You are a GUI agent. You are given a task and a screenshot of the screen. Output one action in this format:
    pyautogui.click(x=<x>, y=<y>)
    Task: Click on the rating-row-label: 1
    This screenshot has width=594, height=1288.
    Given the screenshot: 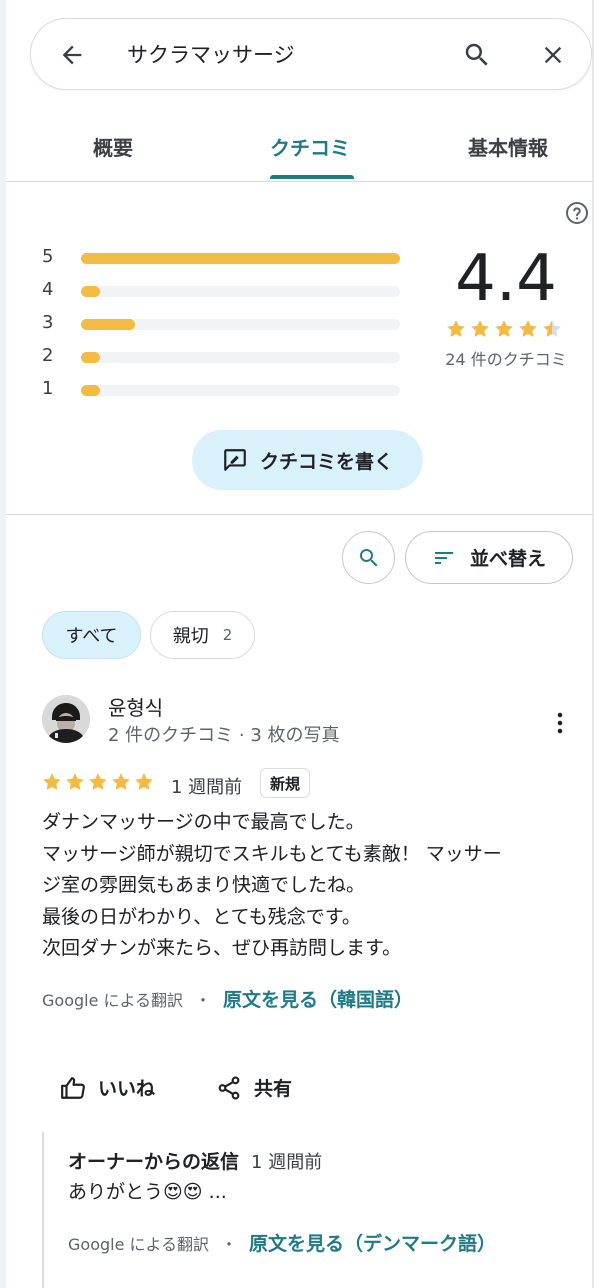 What is the action you would take?
    pyautogui.click(x=48, y=388)
    